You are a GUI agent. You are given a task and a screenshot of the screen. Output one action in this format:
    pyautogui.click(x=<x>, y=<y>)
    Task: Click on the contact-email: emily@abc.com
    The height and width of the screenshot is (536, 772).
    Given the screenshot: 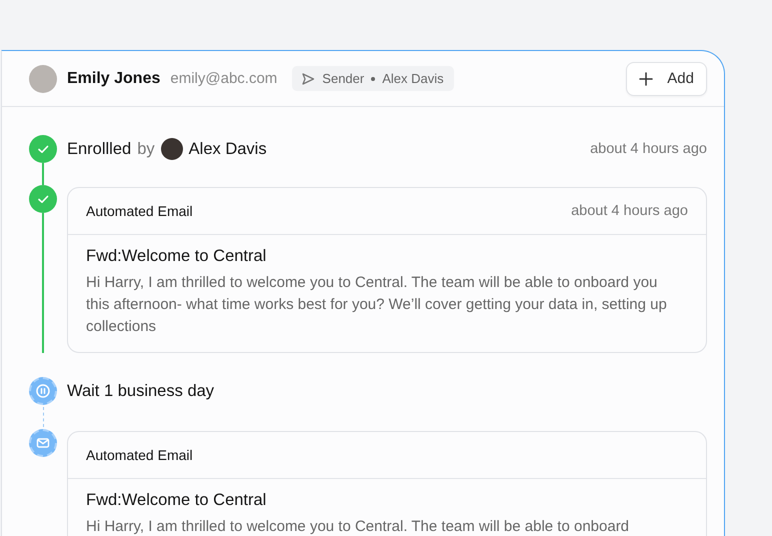 What is the action you would take?
    pyautogui.click(x=224, y=78)
    